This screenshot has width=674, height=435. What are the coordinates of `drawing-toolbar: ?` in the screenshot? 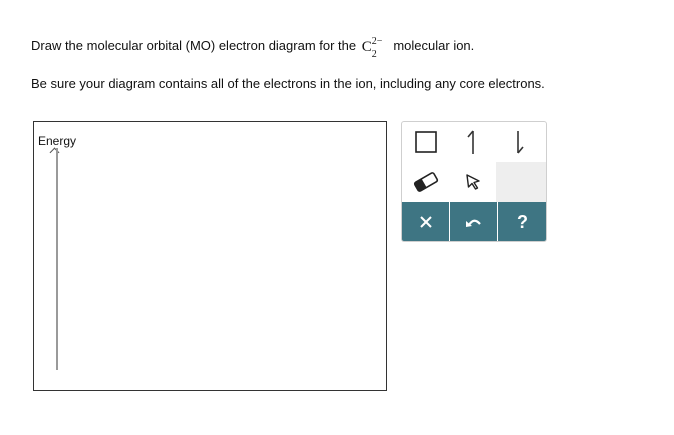 It's located at (474, 181).